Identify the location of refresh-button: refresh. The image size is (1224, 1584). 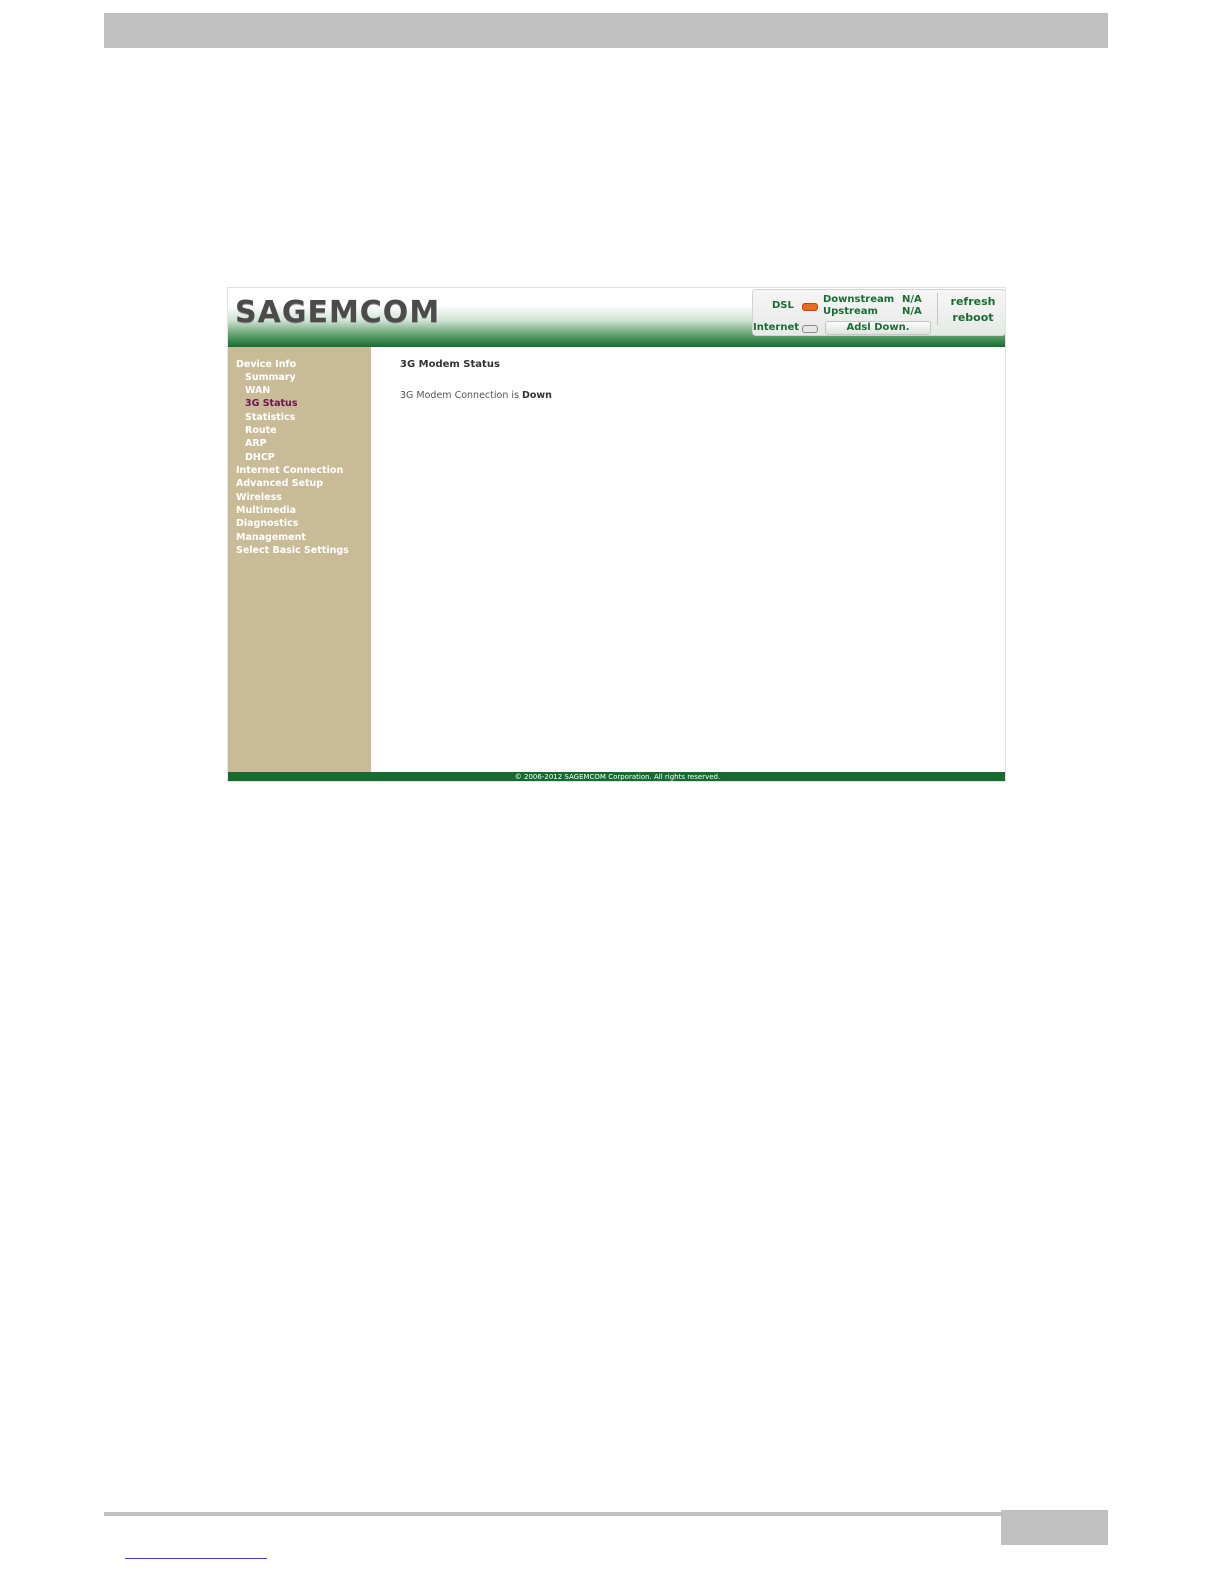
(973, 301).